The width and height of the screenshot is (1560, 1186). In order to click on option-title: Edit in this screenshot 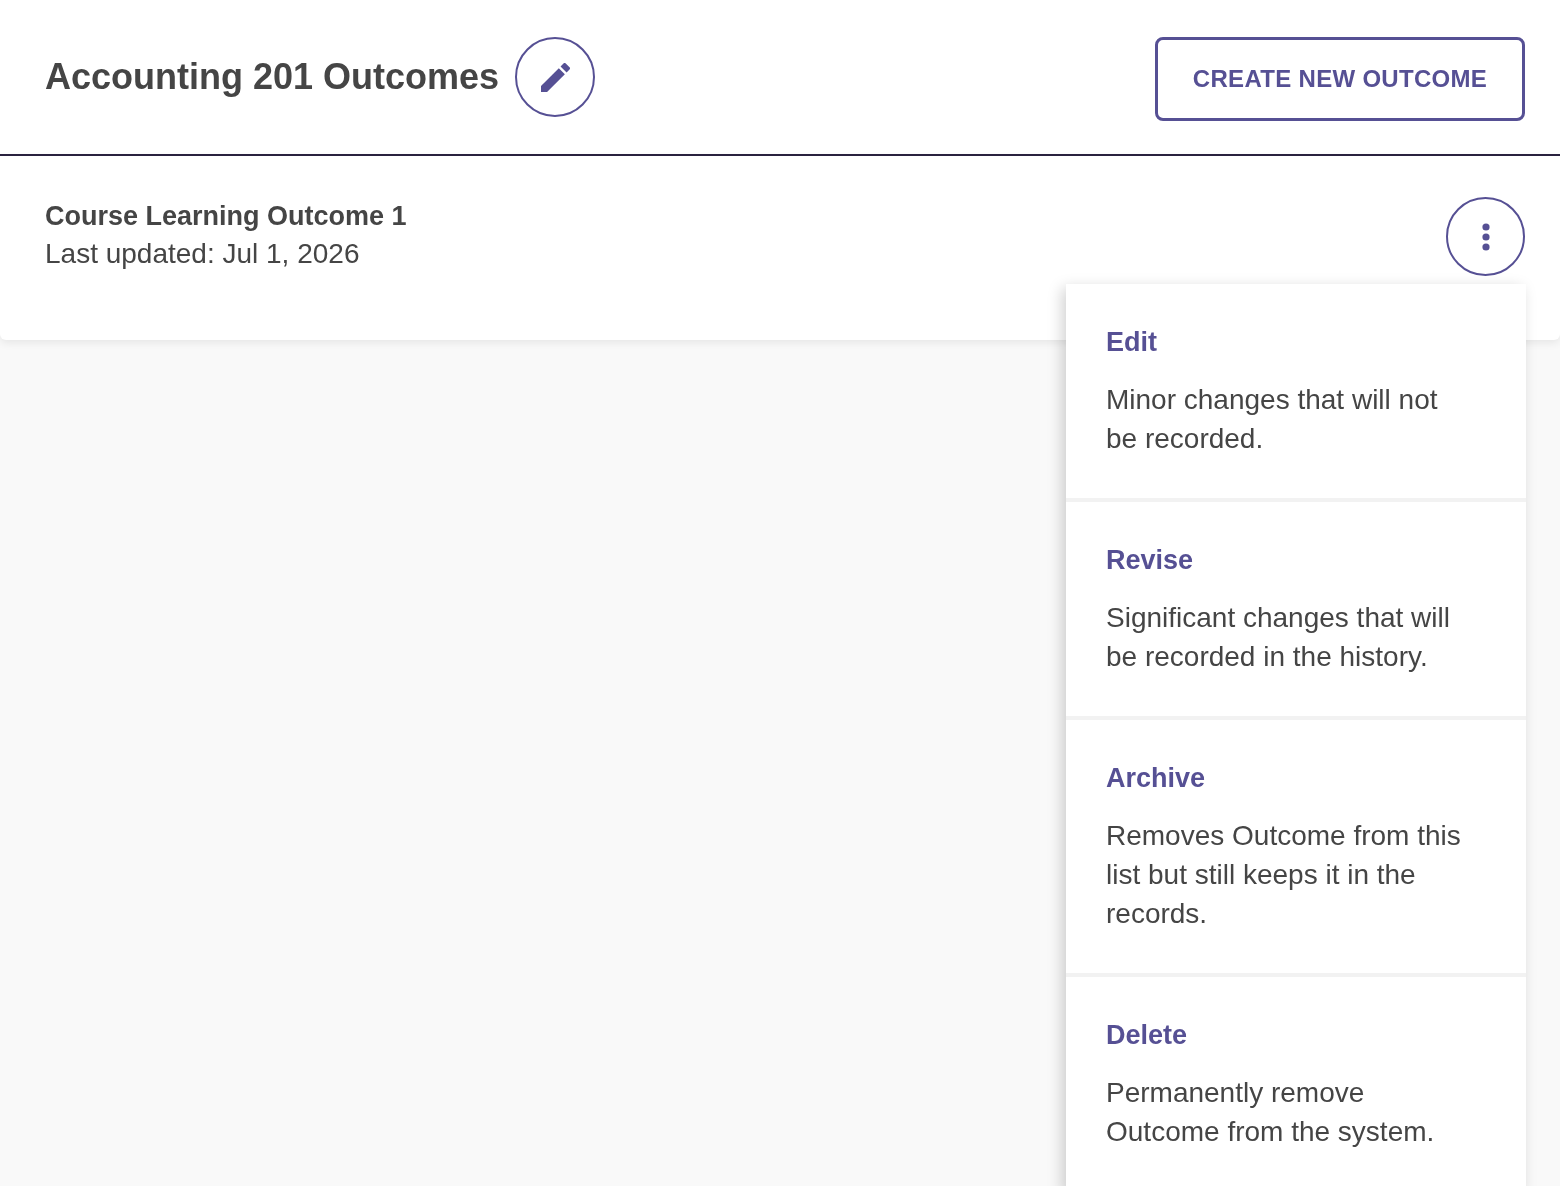, I will do `click(1132, 342)`.